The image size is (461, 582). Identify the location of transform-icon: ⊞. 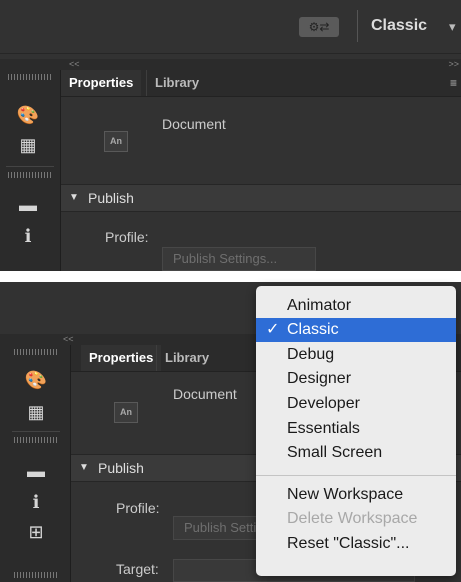
(36, 532).